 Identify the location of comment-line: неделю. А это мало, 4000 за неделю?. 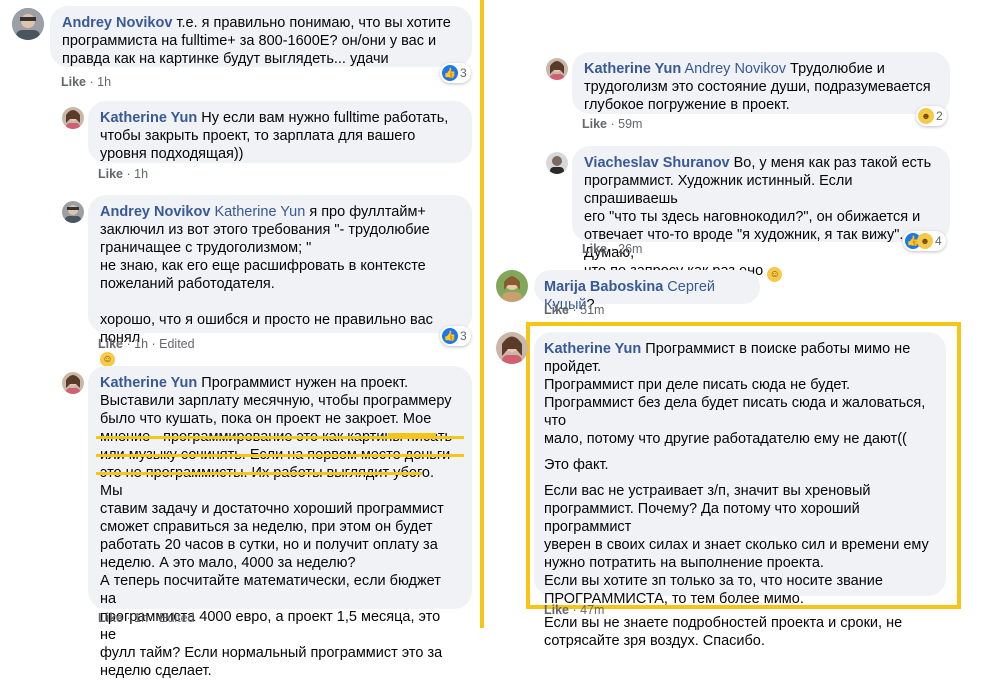
(228, 563).